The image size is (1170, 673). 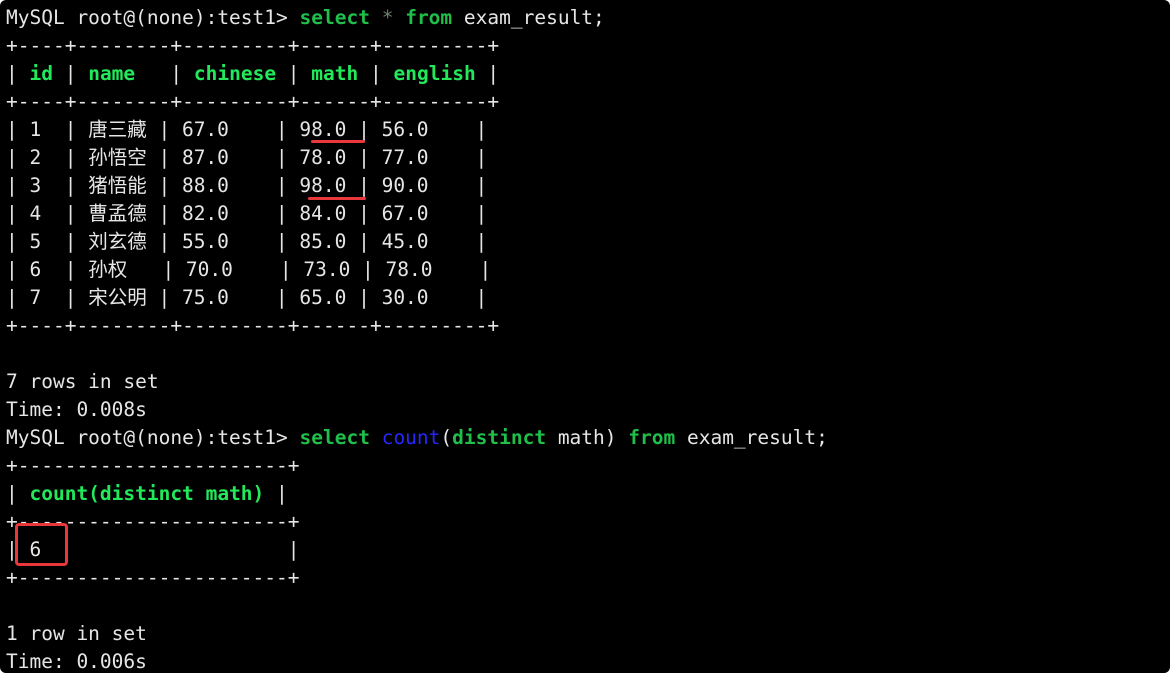 What do you see at coordinates (411, 437) in the screenshot?
I see `function-count: count` at bounding box center [411, 437].